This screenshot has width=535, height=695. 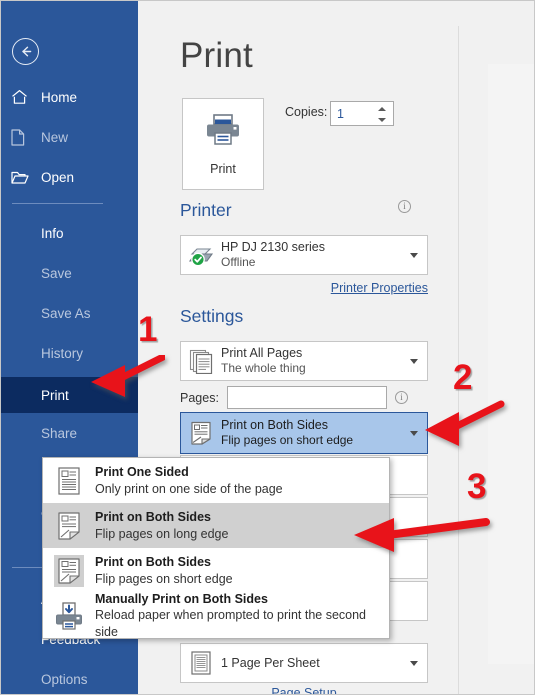 What do you see at coordinates (52, 233) in the screenshot?
I see `sidebar-item-label: Info` at bounding box center [52, 233].